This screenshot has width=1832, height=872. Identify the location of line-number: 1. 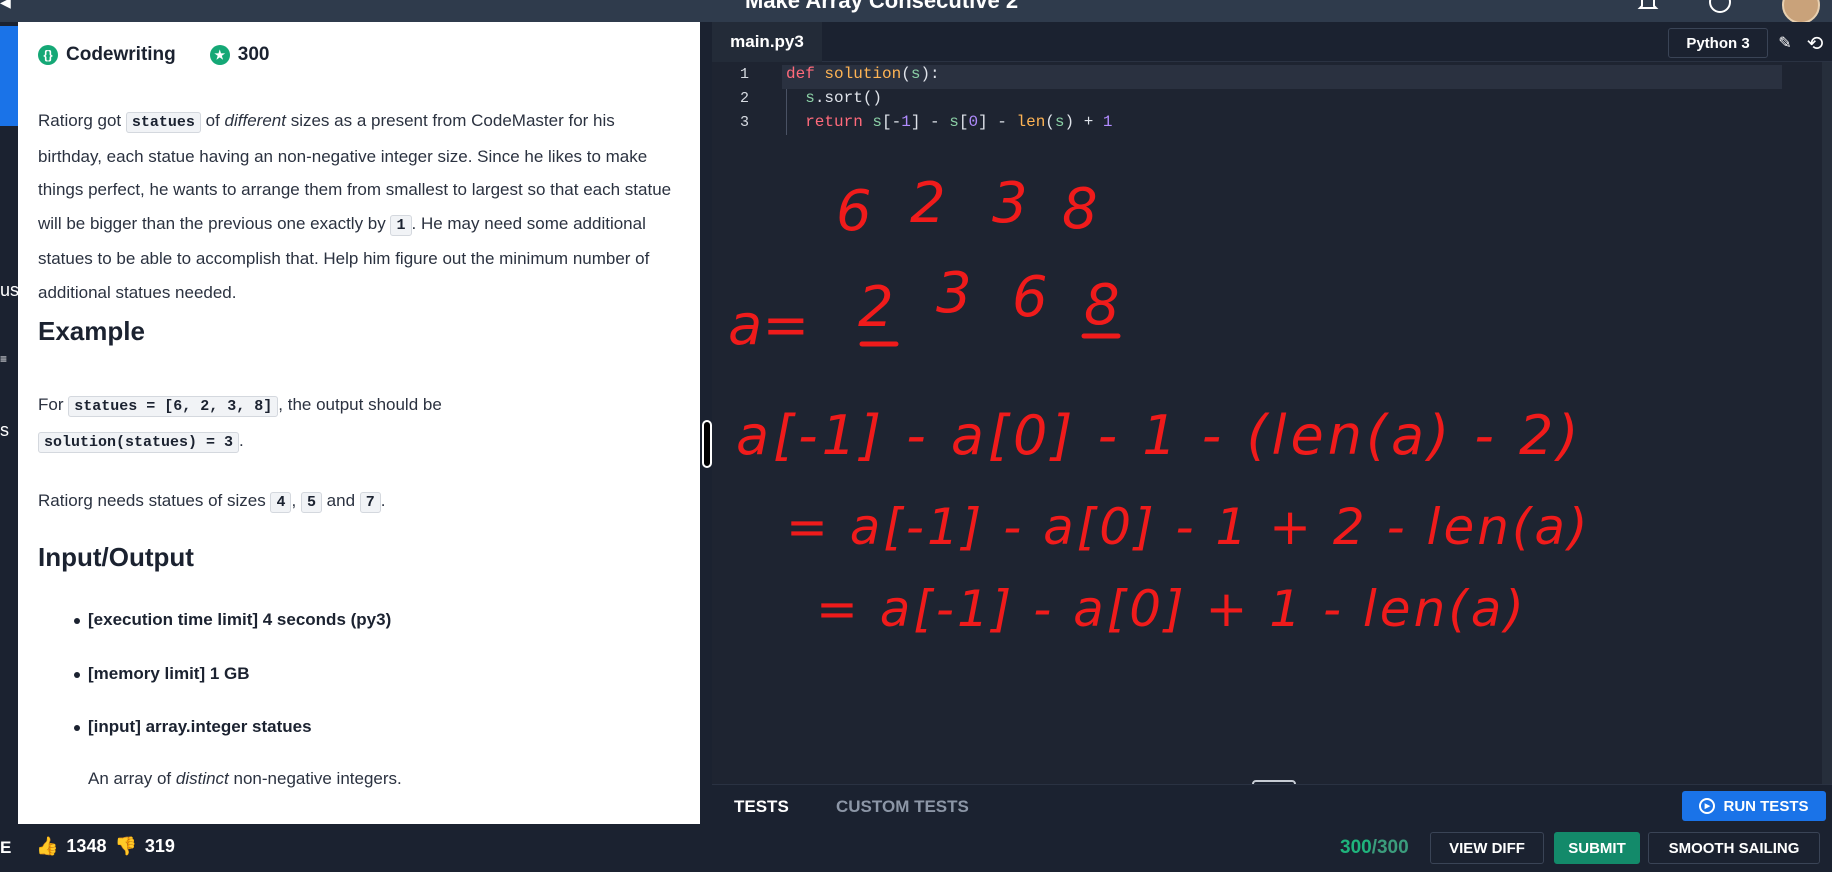
(745, 74).